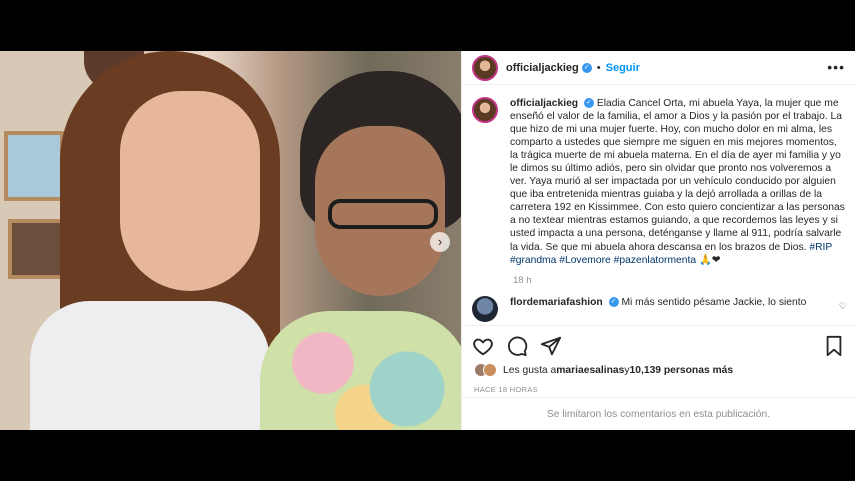  What do you see at coordinates (834, 346) in the screenshot?
I see `bookmark-icon` at bounding box center [834, 346].